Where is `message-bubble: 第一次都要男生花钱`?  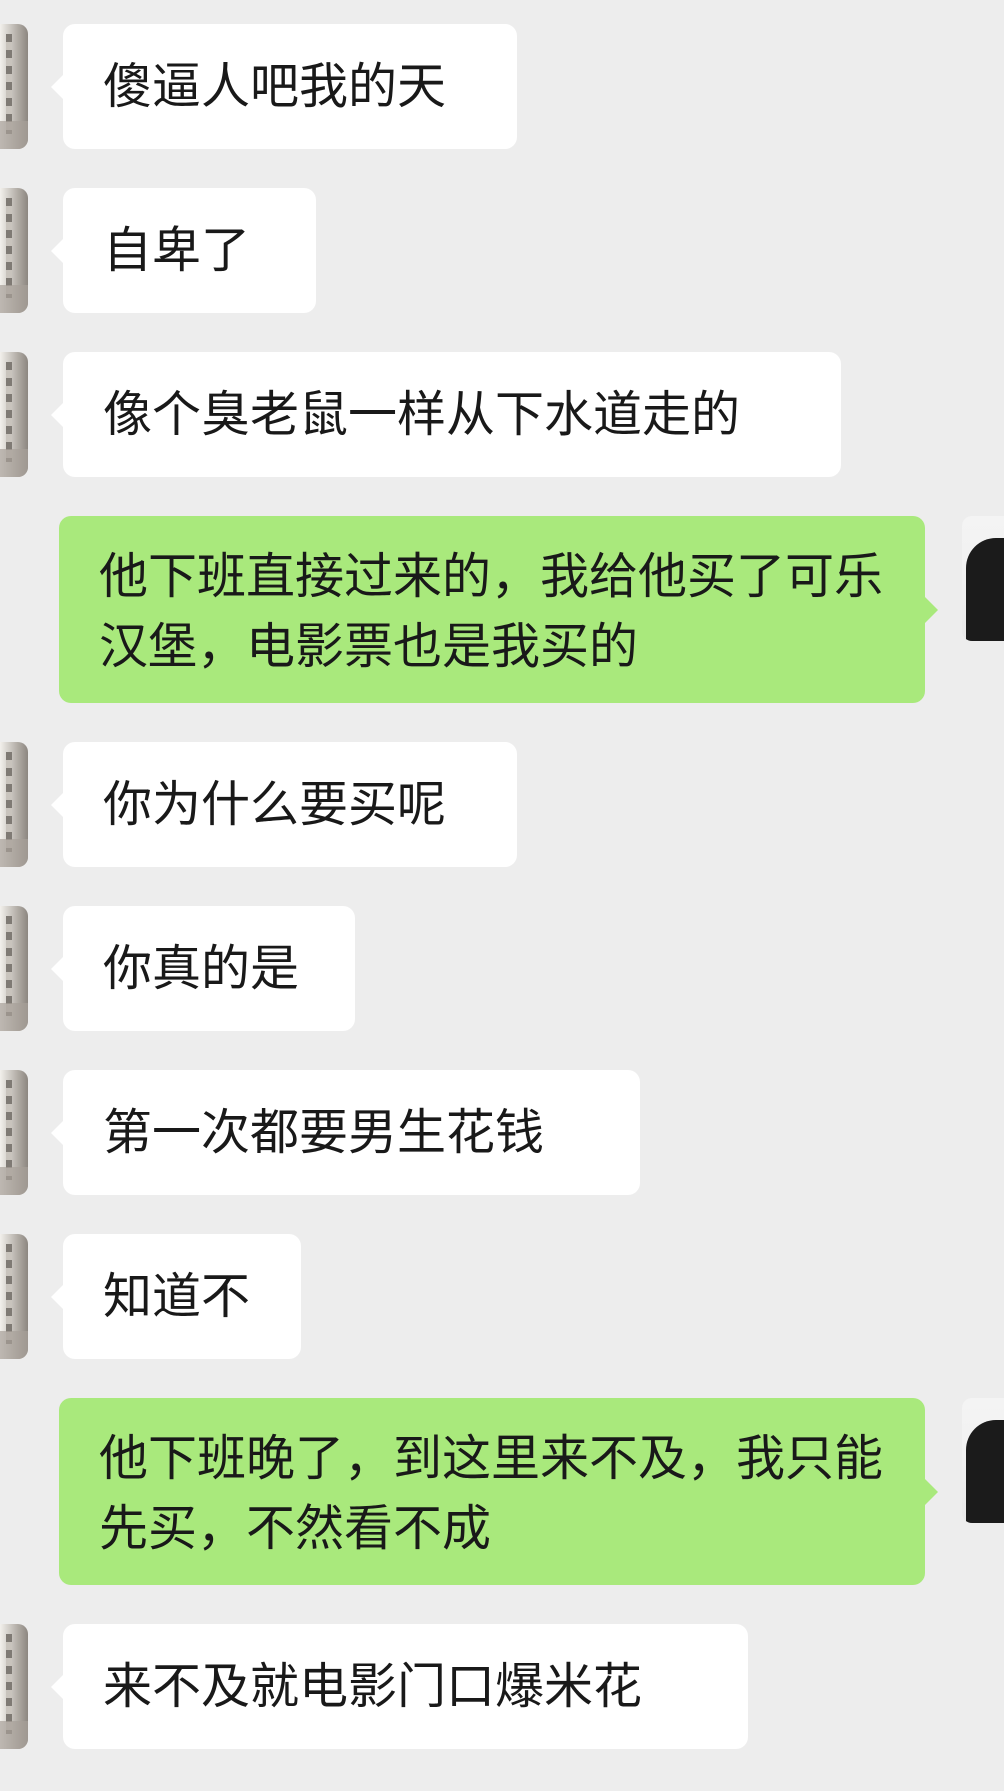
message-bubble: 第一次都要男生花钱 is located at coordinates (345, 1132).